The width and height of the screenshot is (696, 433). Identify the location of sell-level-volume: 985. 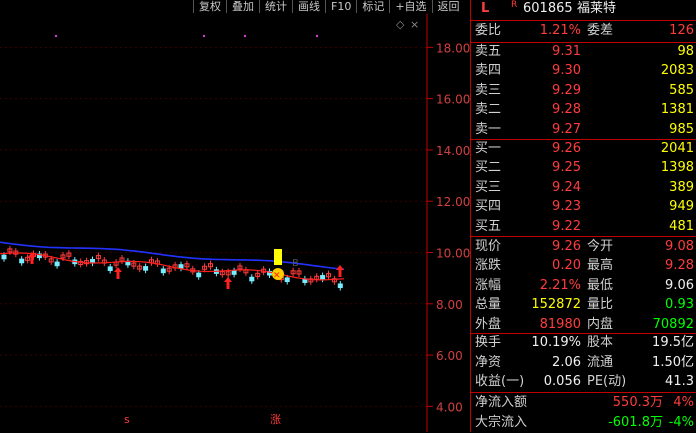
(681, 129).